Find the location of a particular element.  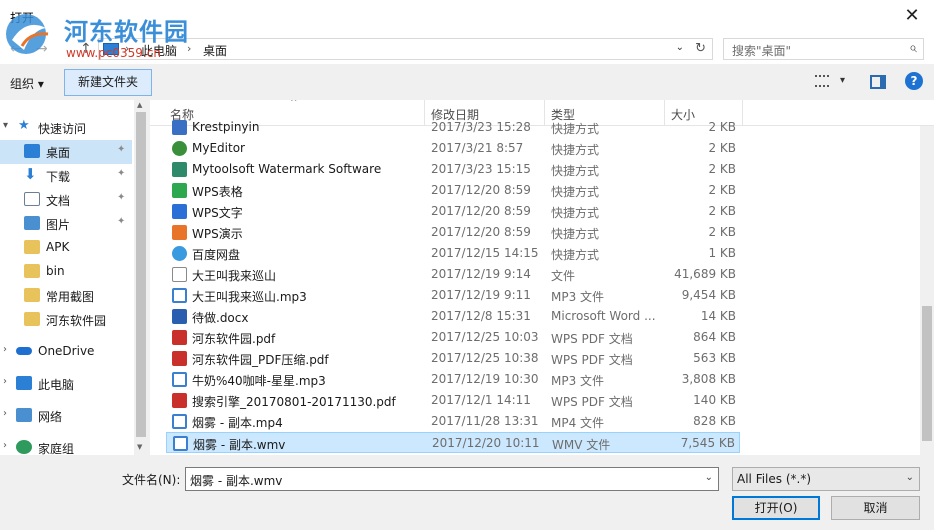

breadcrumb-desktop: 桌面 is located at coordinates (215, 50).